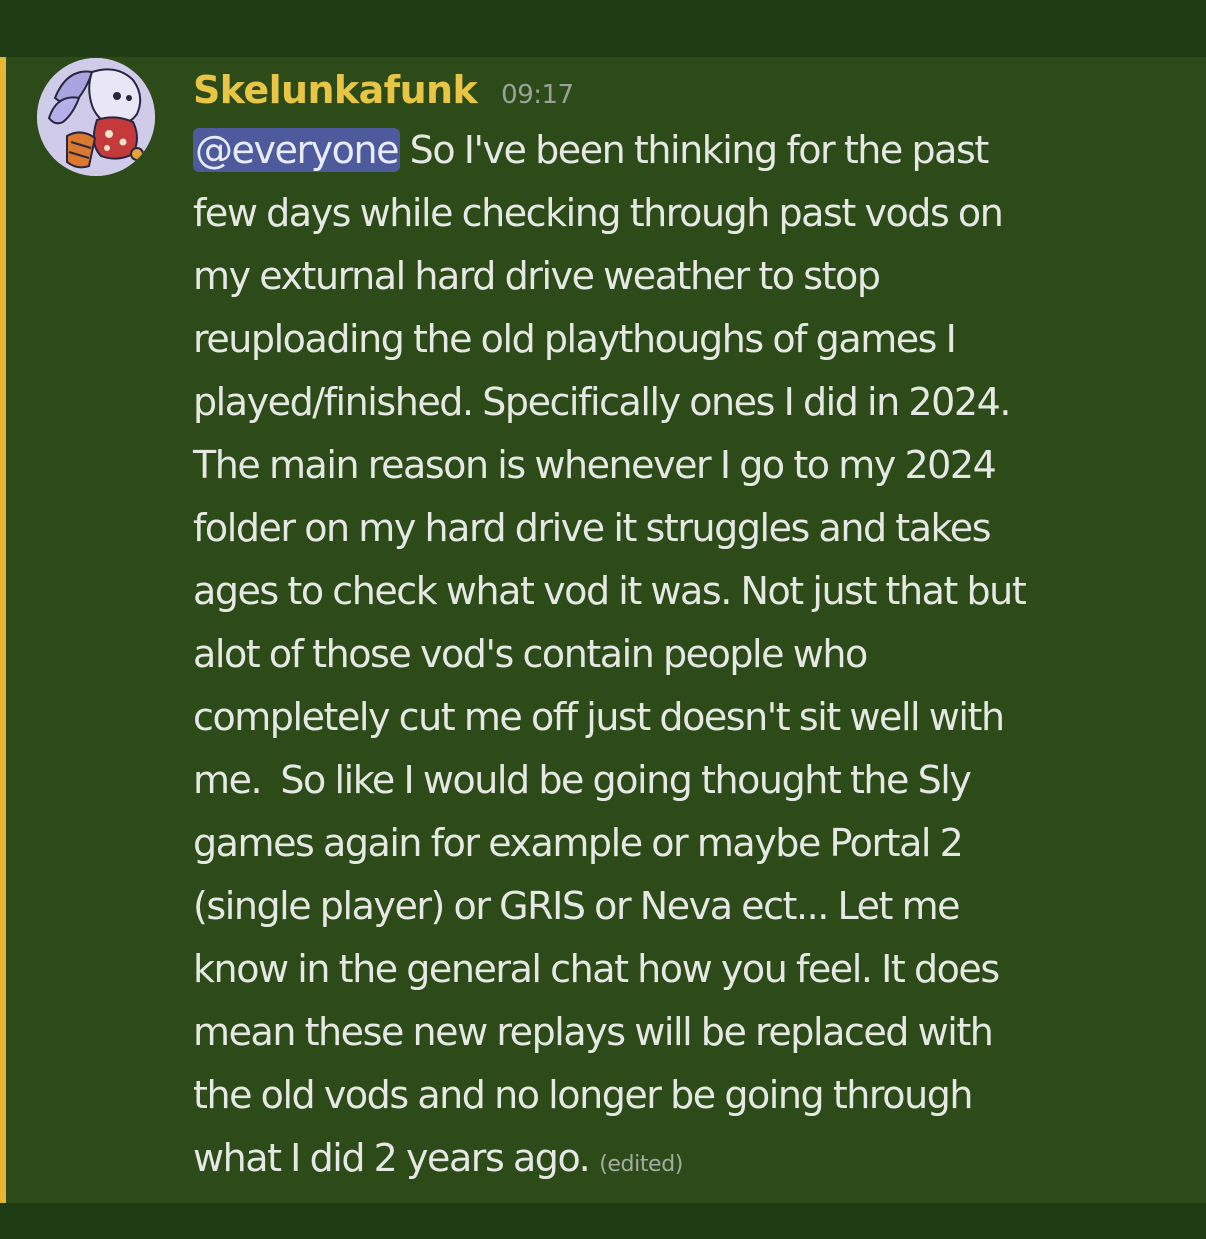 This screenshot has width=1206, height=1239. What do you see at coordinates (683, 91) in the screenshot?
I see `message-header: Skelunkafunk 09:17` at bounding box center [683, 91].